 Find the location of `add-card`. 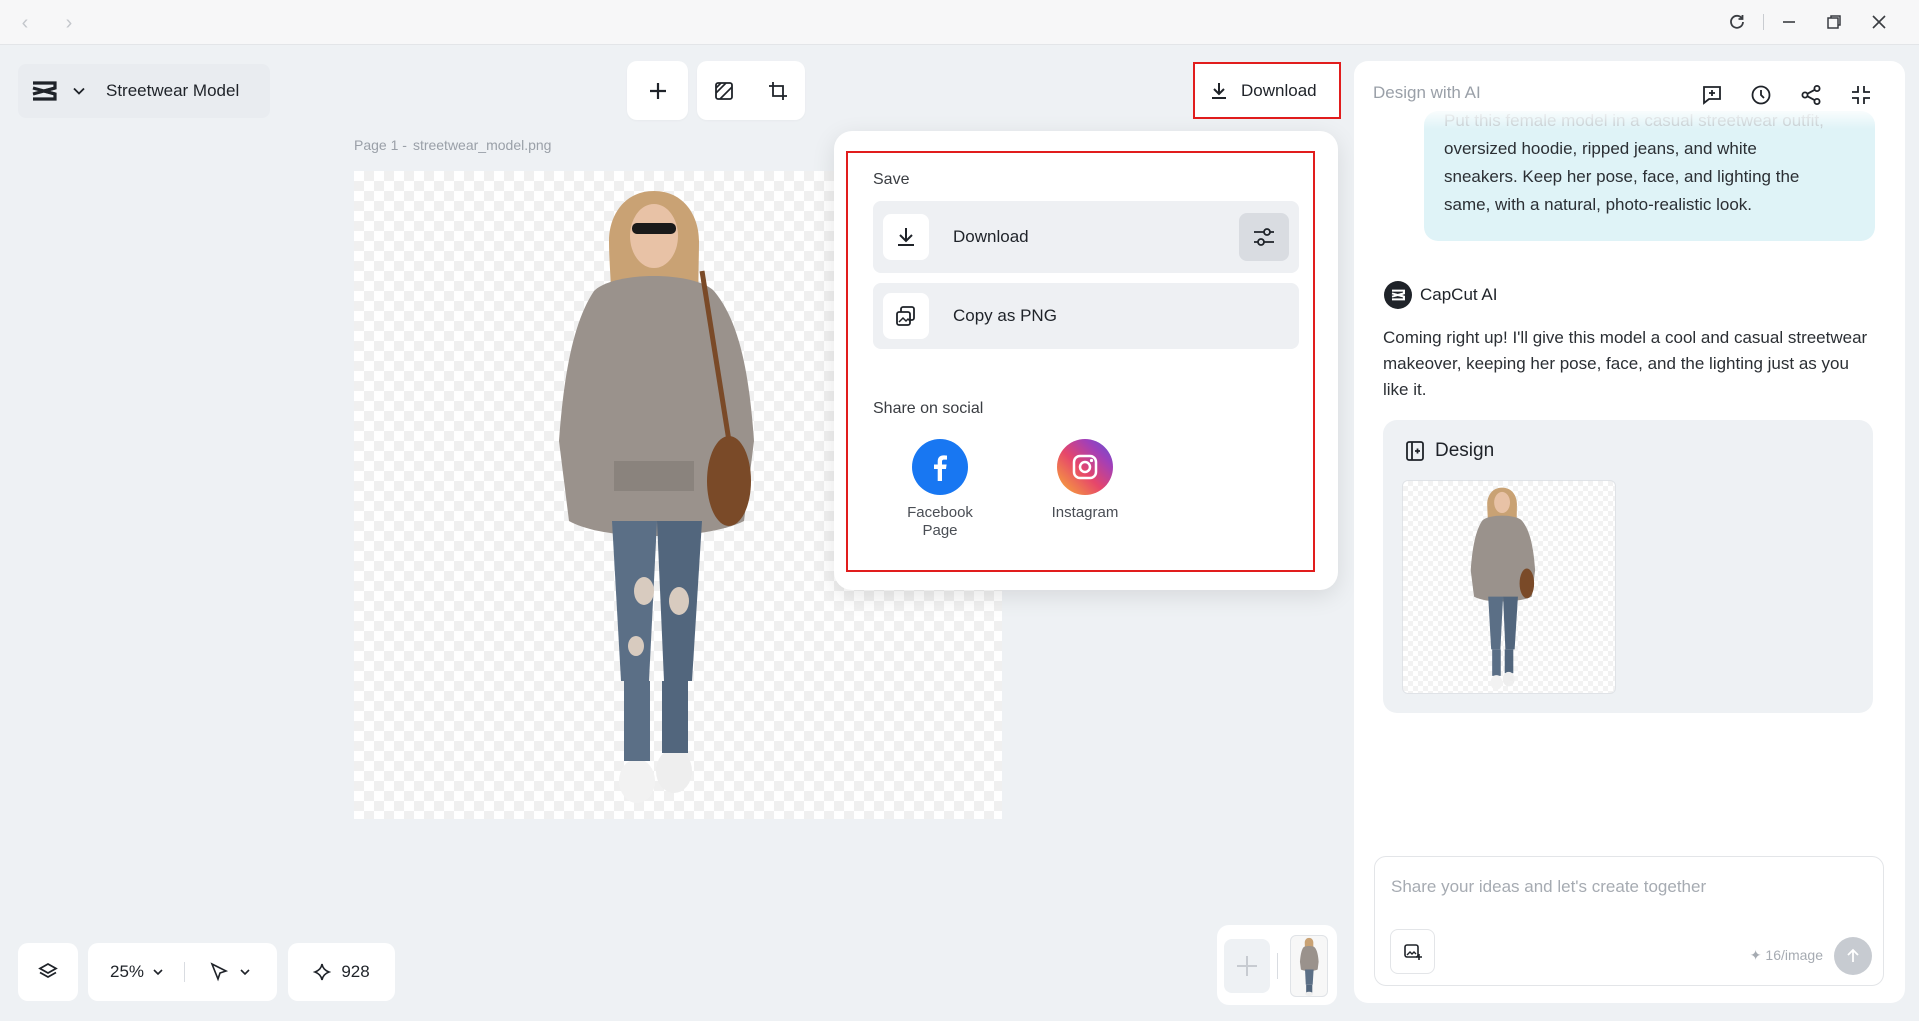

add-card is located at coordinates (657, 90).